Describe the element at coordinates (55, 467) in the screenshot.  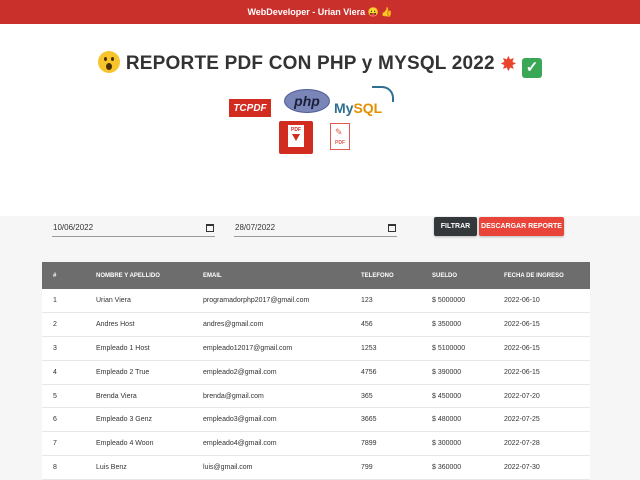
I see `cell-id: 8` at that location.